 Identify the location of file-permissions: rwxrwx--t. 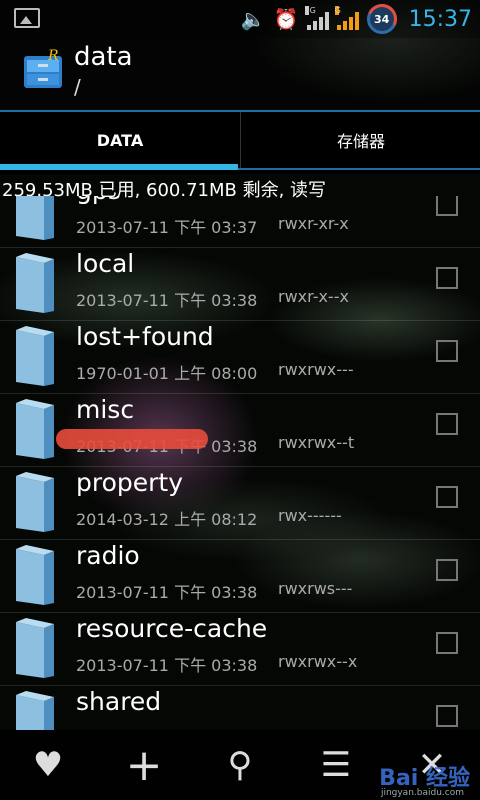
(316, 442).